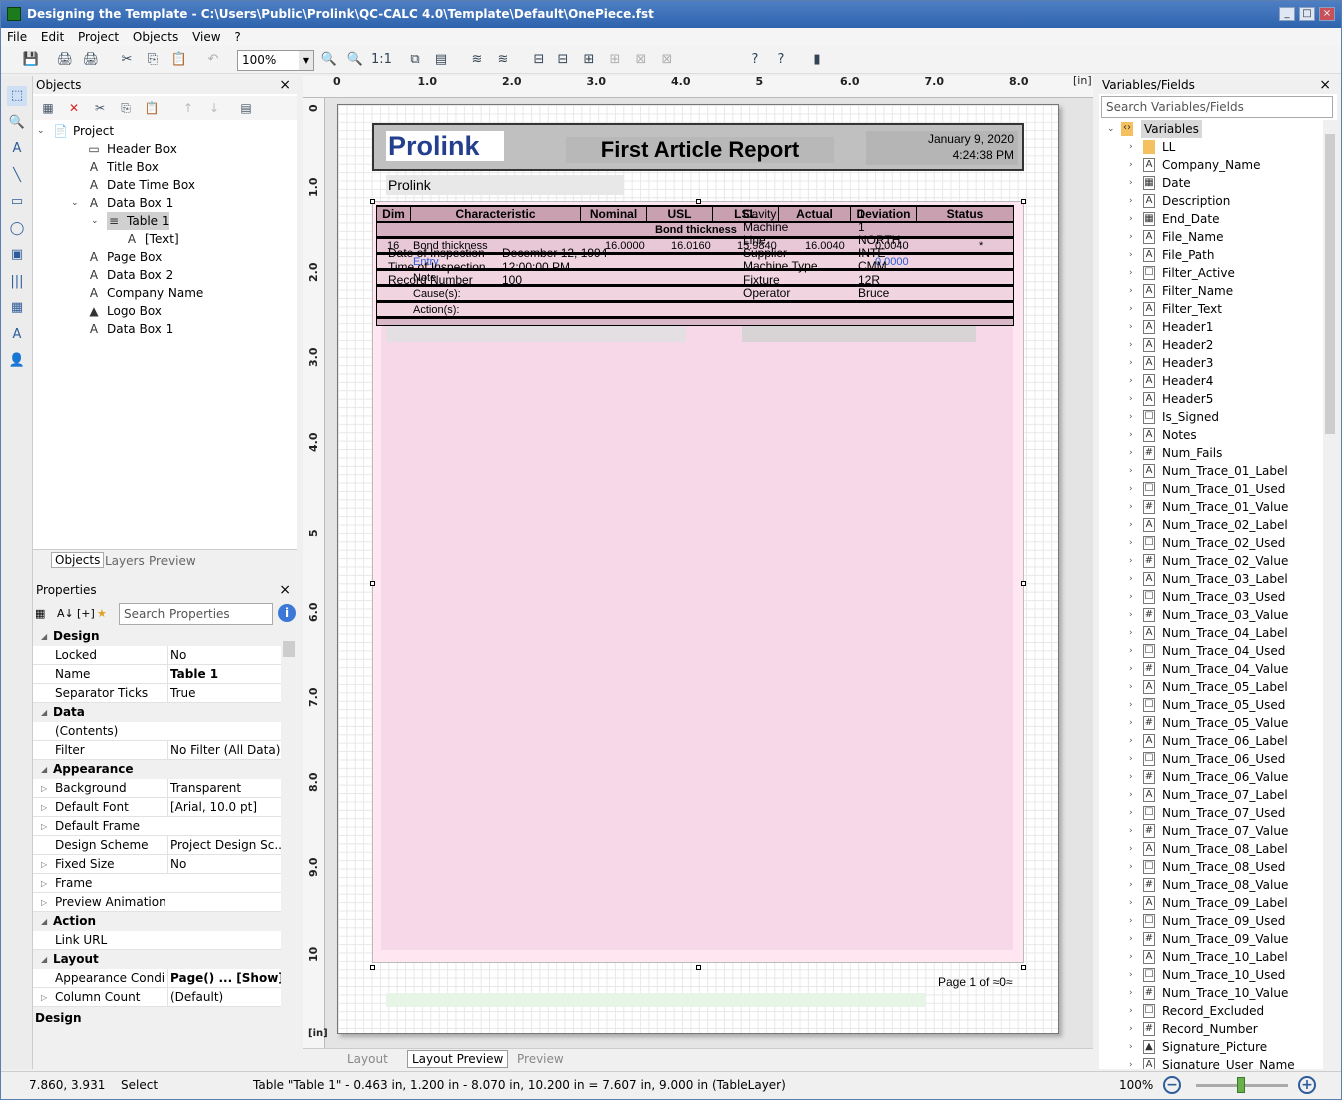 The image size is (1342, 1100). I want to click on property-row: ▷ Frame, so click(157, 883).